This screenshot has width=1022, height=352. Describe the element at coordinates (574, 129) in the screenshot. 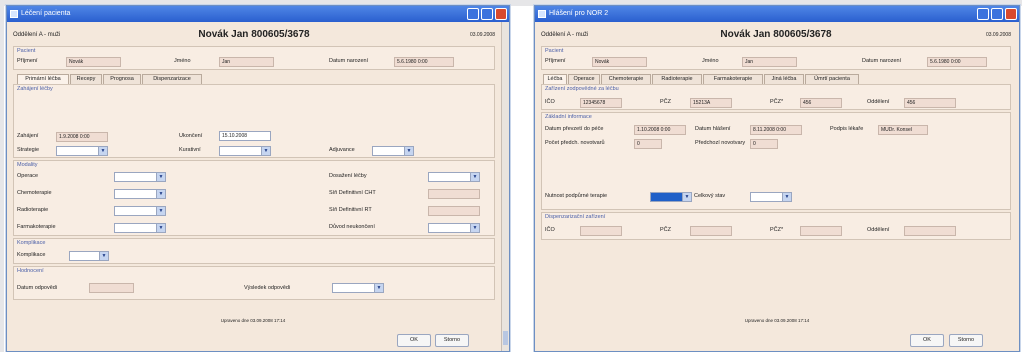

I see `transfer-label: Datum převzetí do péče` at that location.